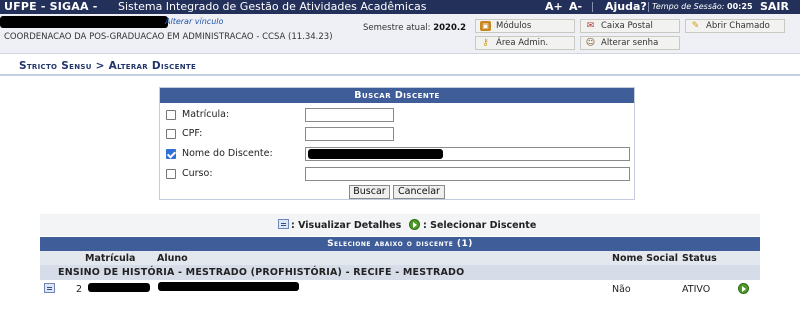 Image resolution: width=800 pixels, height=317 pixels. What do you see at coordinates (696, 289) in the screenshot?
I see `row-status: ATIVO` at bounding box center [696, 289].